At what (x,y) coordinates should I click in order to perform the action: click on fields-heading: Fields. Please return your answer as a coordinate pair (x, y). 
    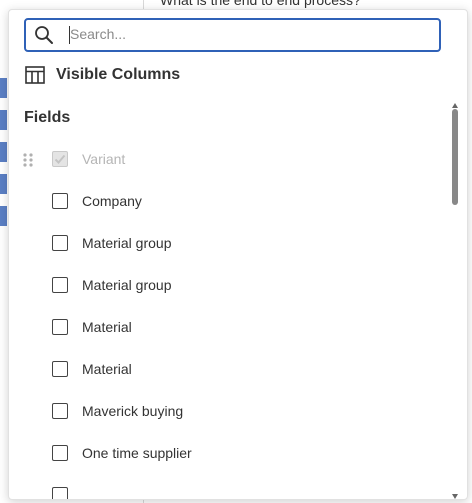
    Looking at the image, I should click on (47, 117).